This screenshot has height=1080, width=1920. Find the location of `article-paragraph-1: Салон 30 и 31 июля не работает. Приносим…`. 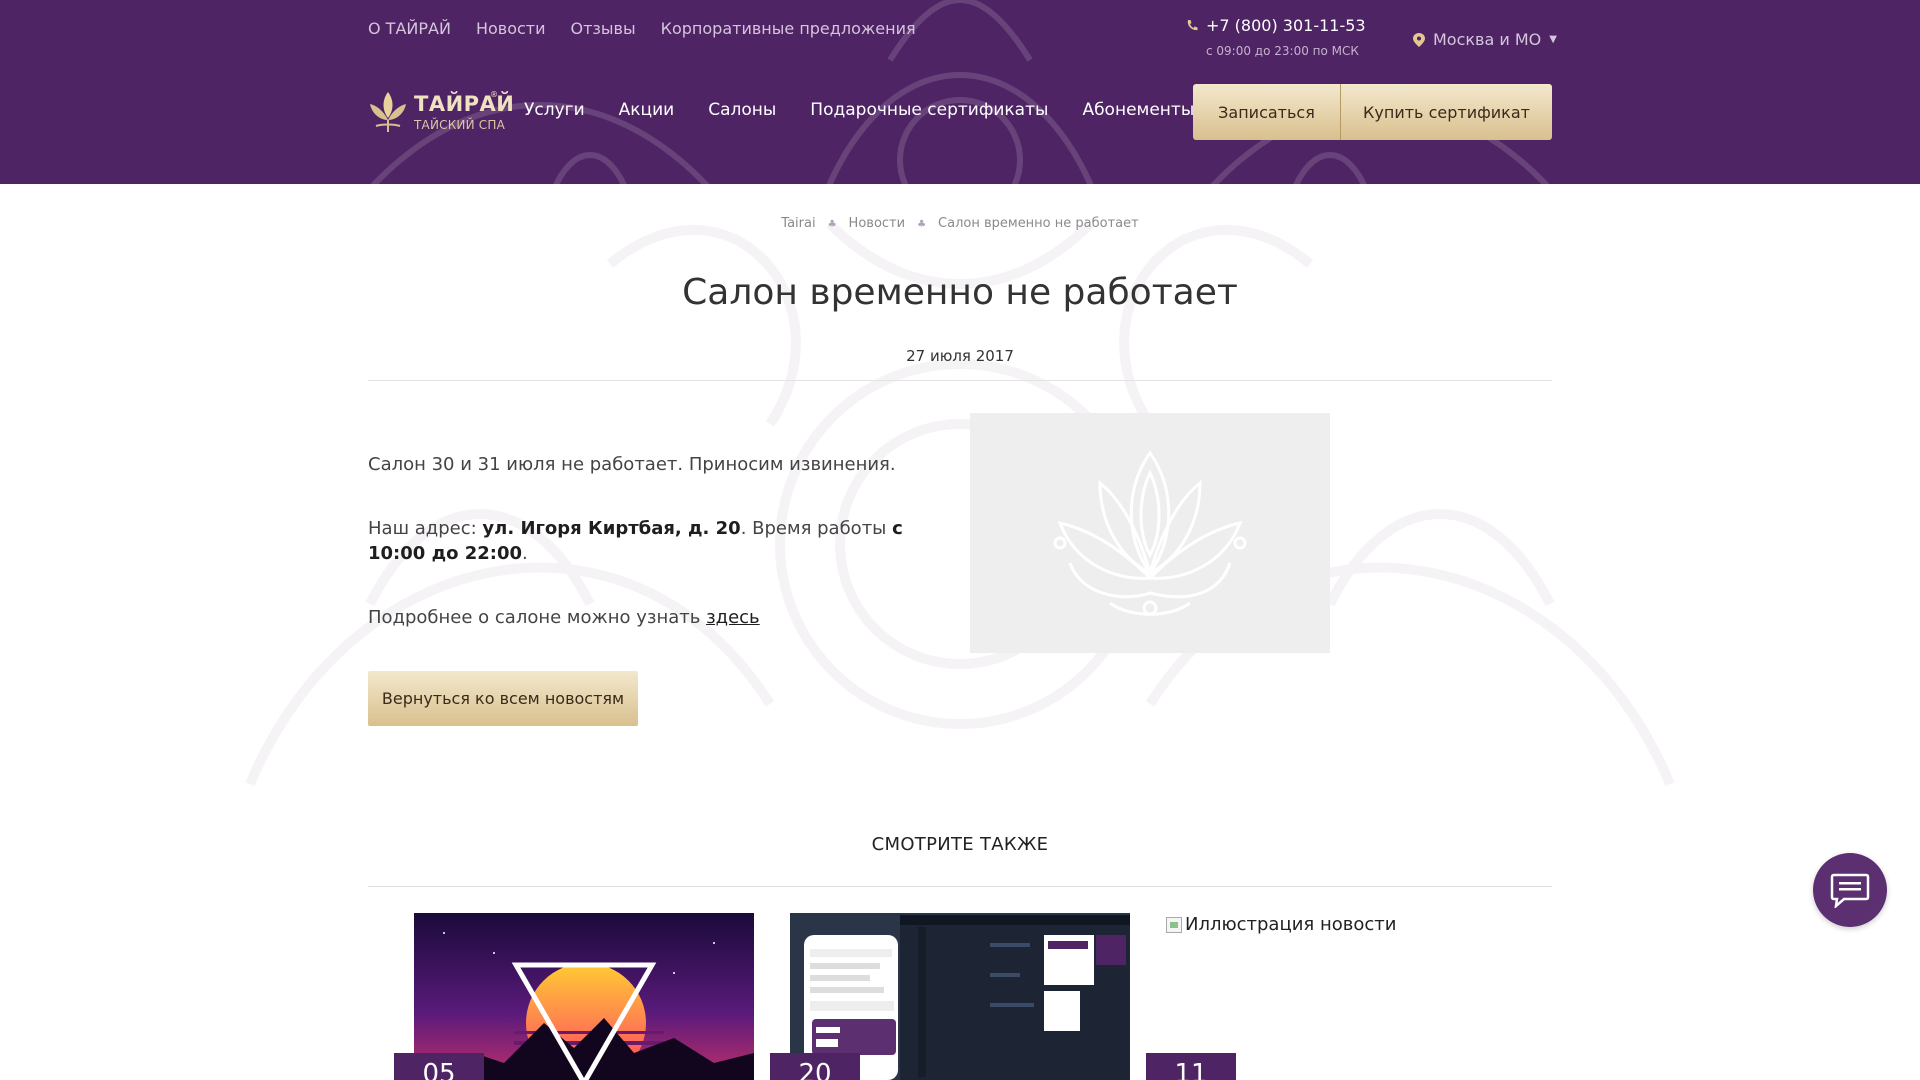

article-paragraph-1: Салон 30 и 31 июля не работает. Приносим… is located at coordinates (632, 464).